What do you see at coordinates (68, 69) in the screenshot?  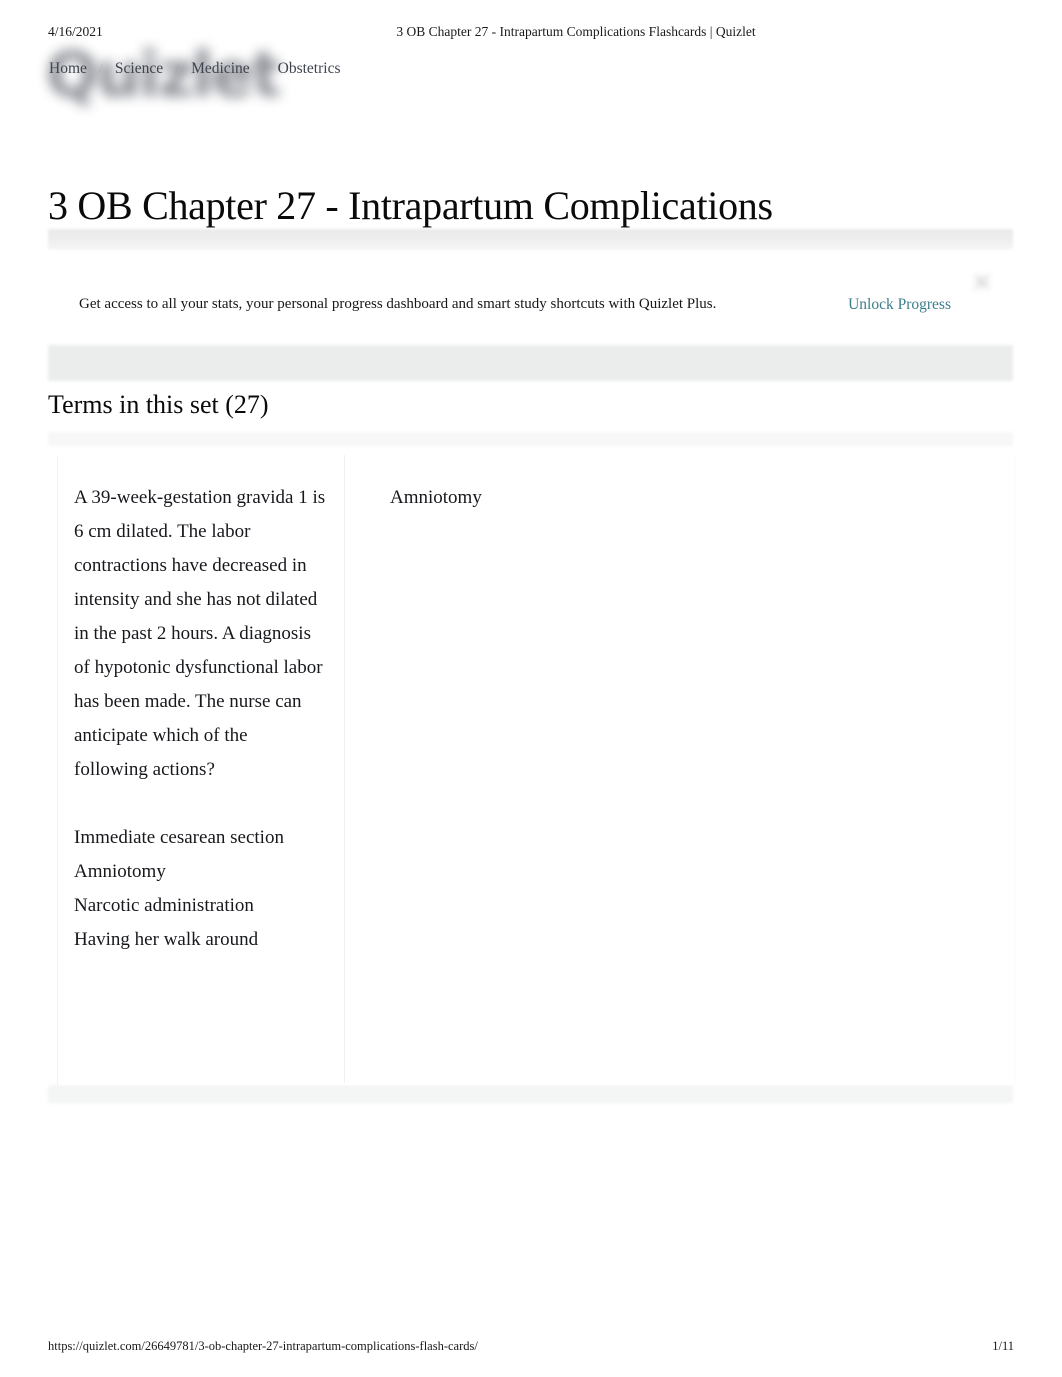 I see `breadcrumb-item-home: Home` at bounding box center [68, 69].